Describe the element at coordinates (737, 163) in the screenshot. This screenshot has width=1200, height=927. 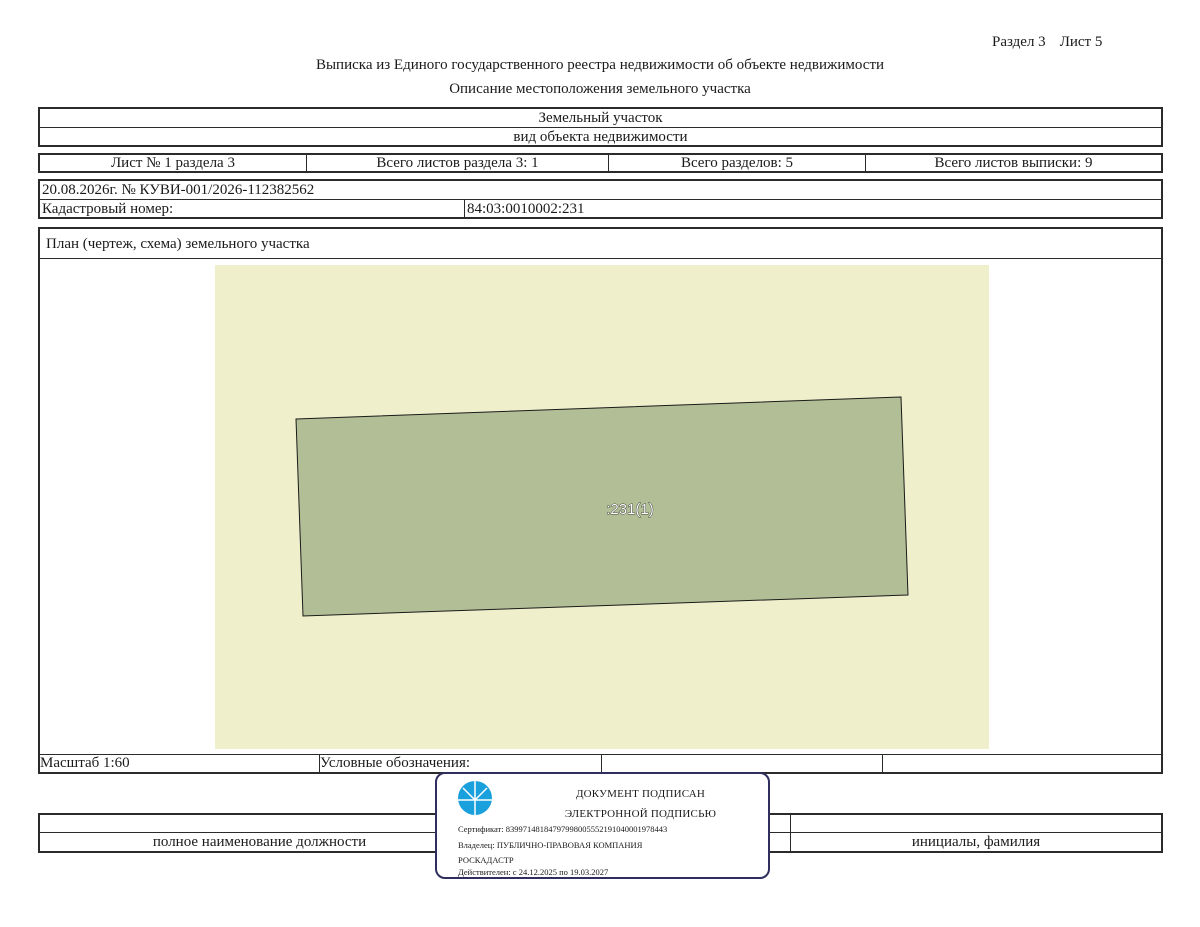
I see `total-sections: Всего разделов: 5` at that location.